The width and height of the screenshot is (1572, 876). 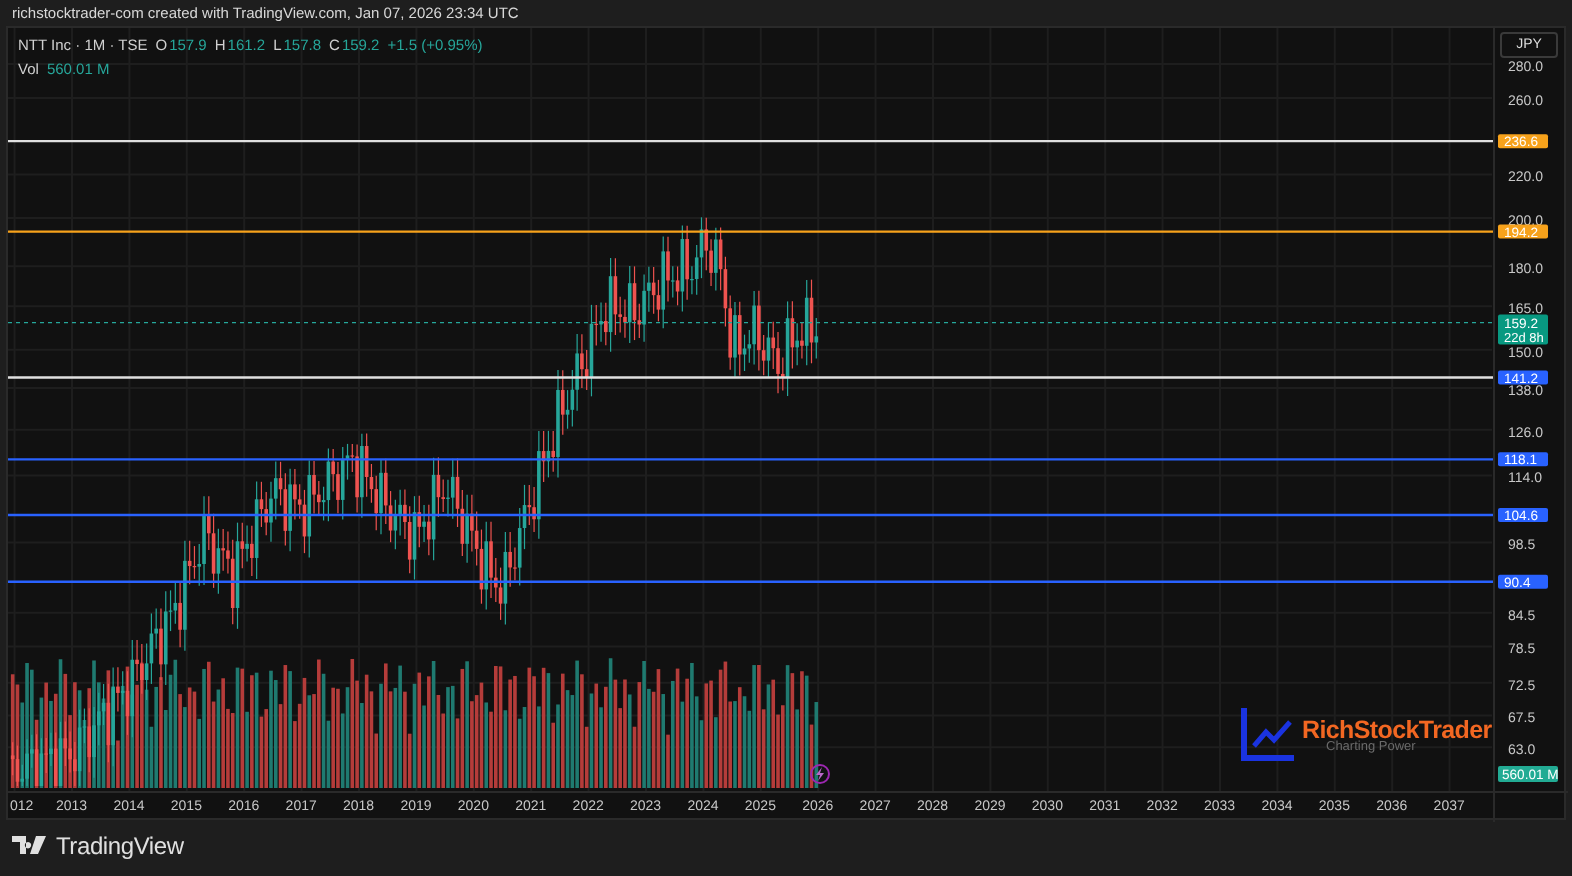 What do you see at coordinates (120, 845) in the screenshot?
I see `tradingview-brand: TradingView` at bounding box center [120, 845].